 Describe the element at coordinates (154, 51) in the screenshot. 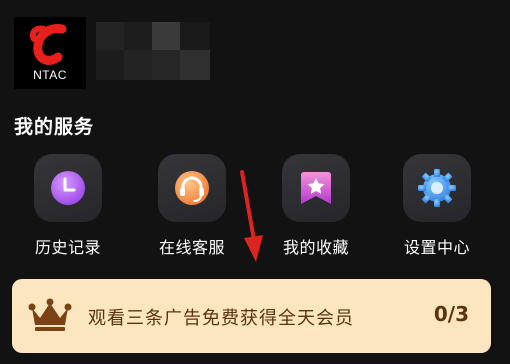

I see `username-censored` at that location.